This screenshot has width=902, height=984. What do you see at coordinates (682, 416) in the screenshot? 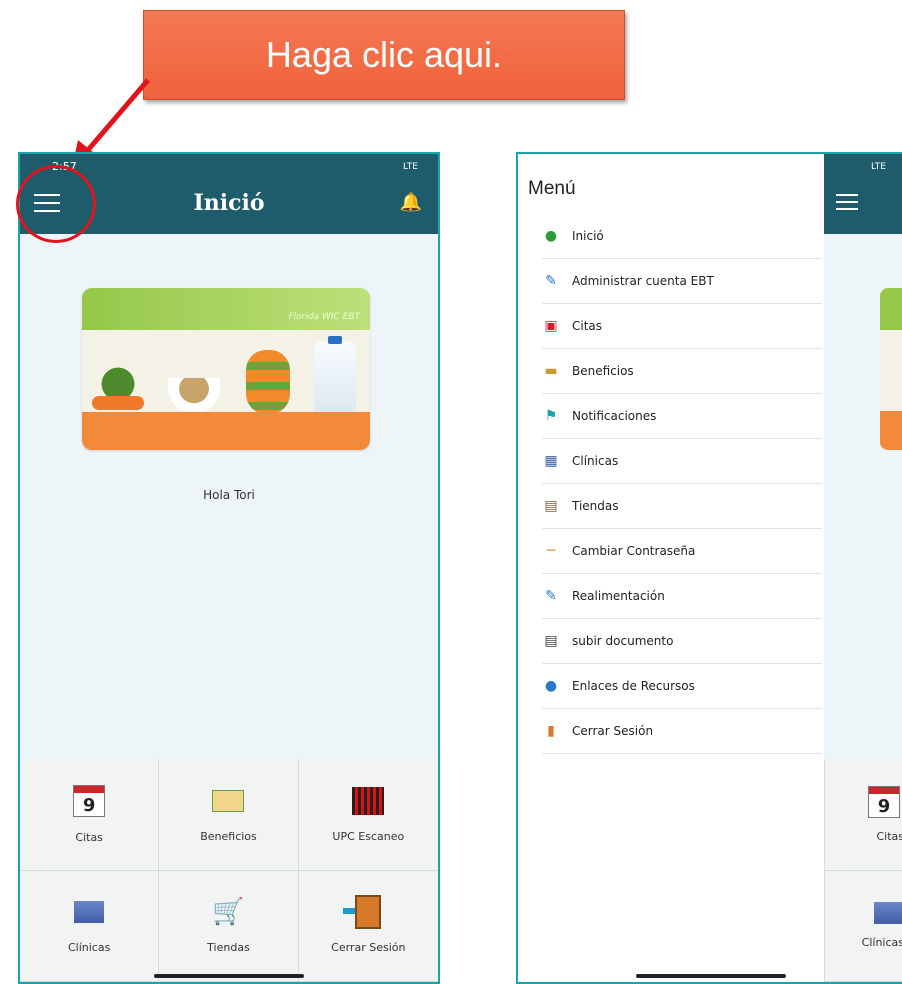
I see `menu-item-notificaciones: ⚑ Notificaciones` at bounding box center [682, 416].